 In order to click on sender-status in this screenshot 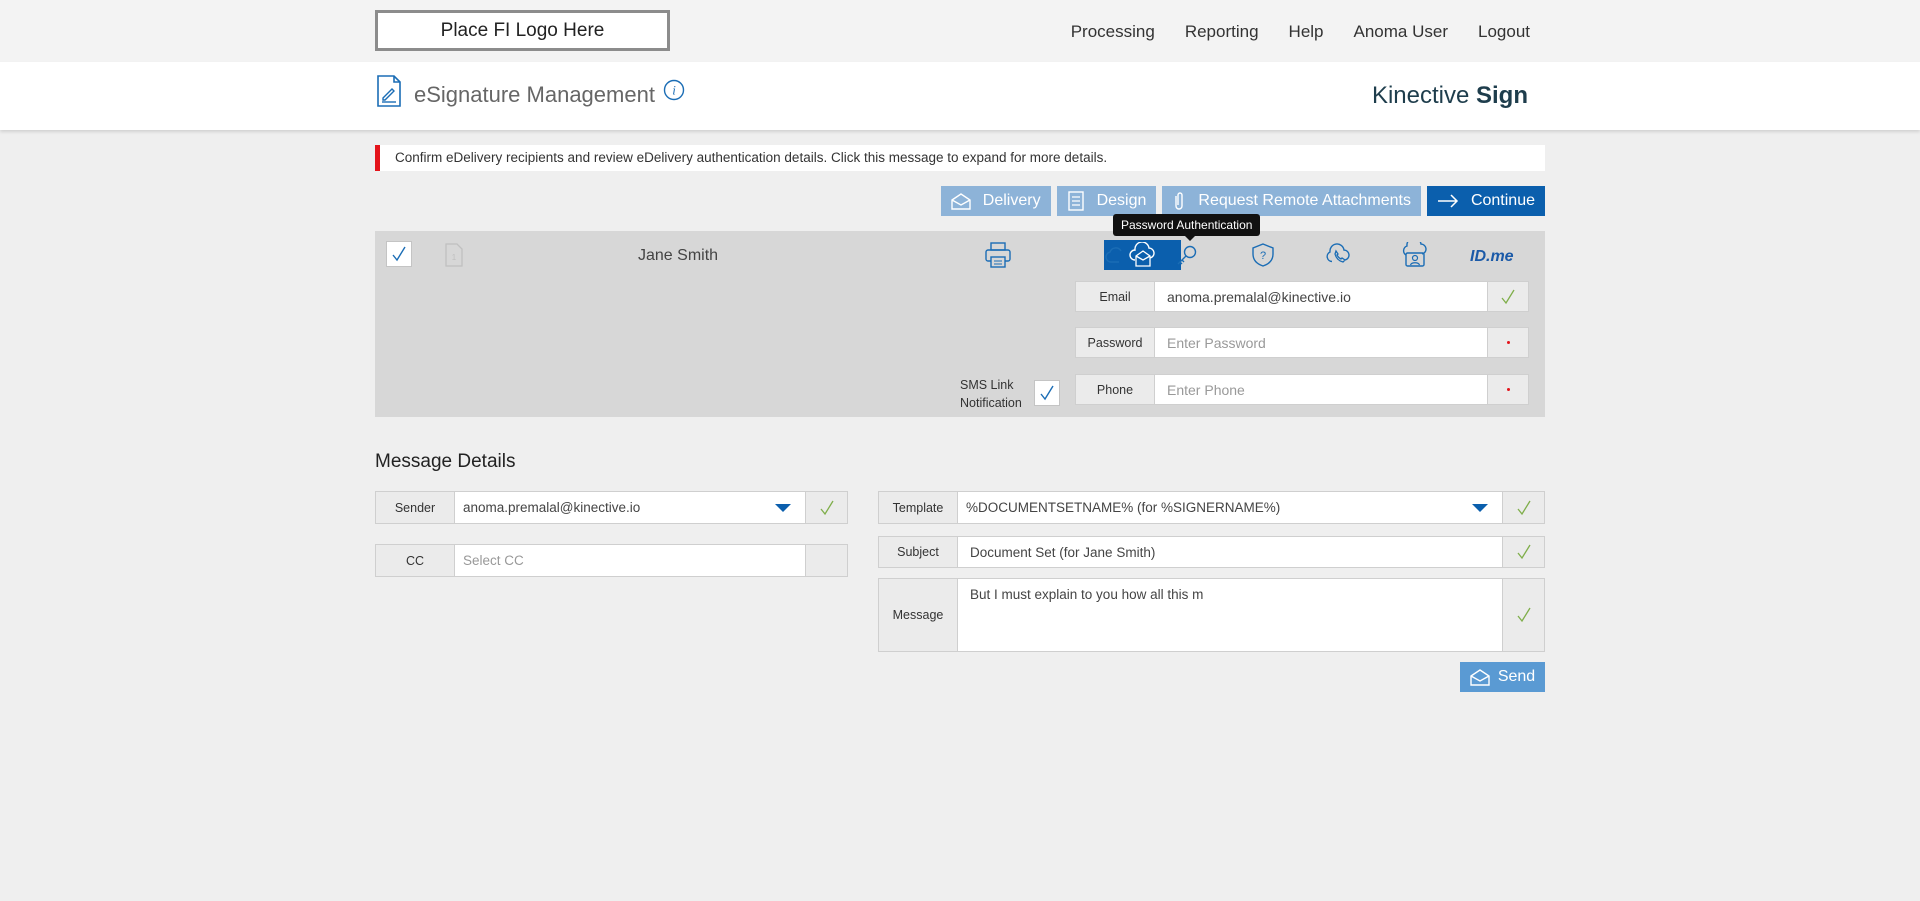, I will do `click(827, 507)`.